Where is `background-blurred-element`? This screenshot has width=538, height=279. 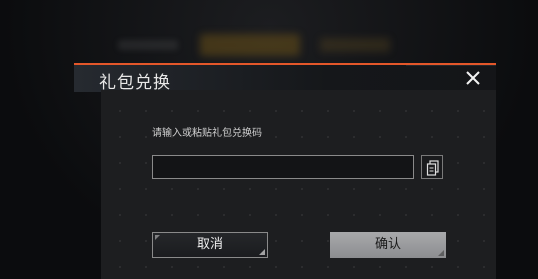 background-blurred-element is located at coordinates (355, 45).